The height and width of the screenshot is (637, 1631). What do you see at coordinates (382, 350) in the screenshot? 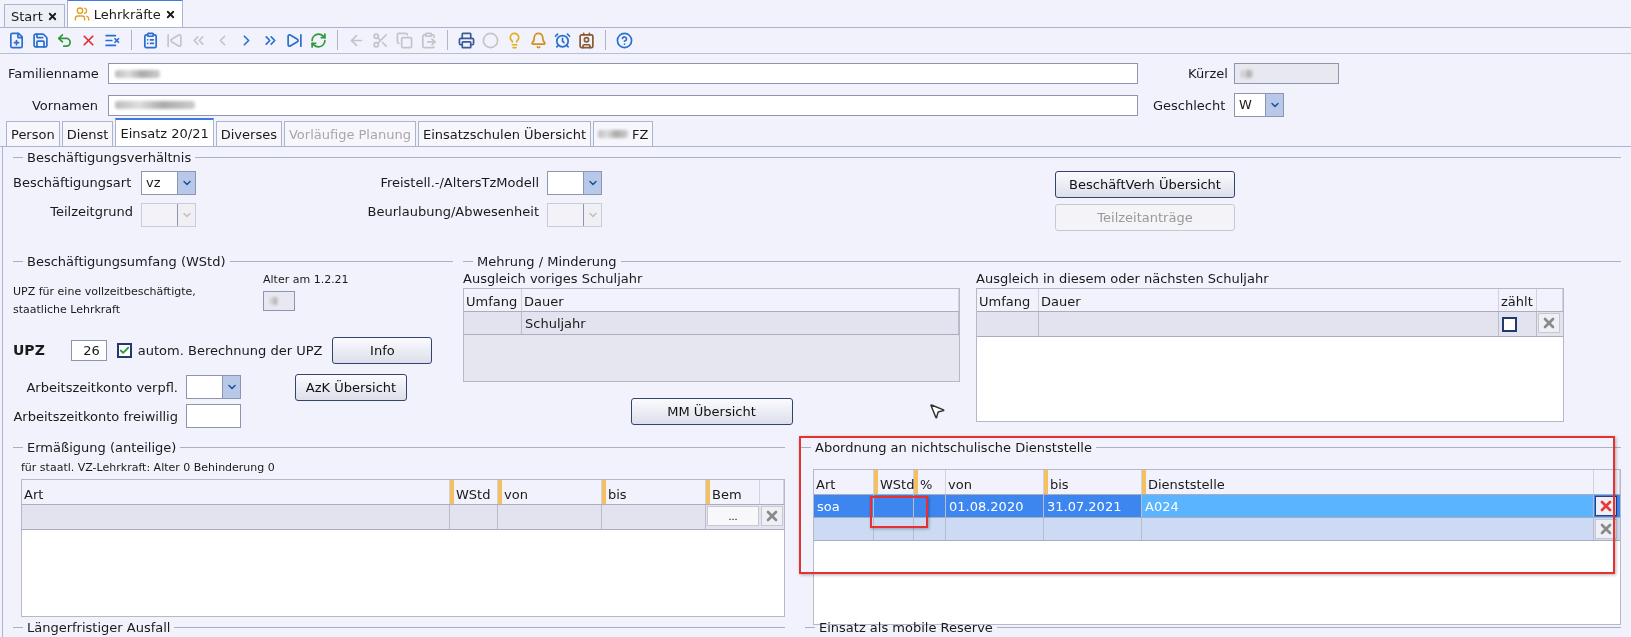
I see `button: Info` at bounding box center [382, 350].